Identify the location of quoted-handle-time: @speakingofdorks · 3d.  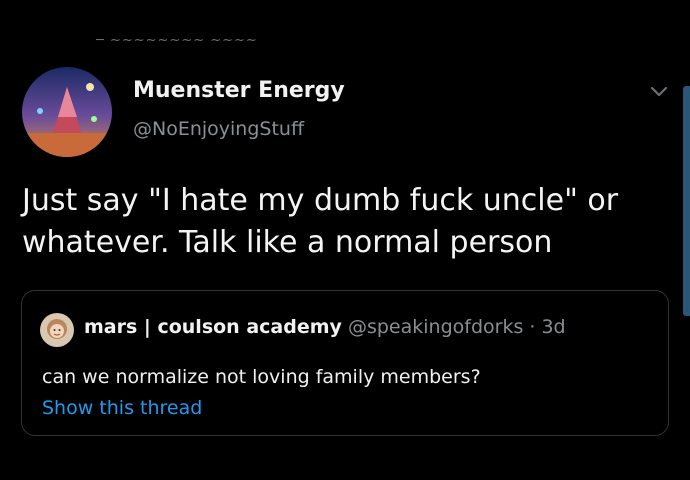
(457, 327).